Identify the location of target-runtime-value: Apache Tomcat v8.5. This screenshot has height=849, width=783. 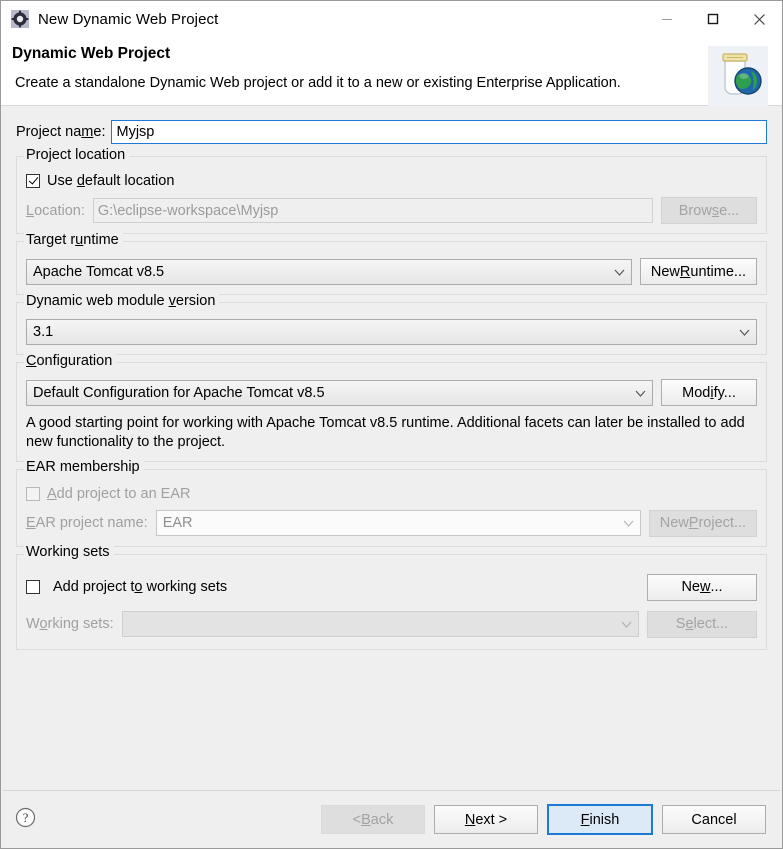
(99, 271).